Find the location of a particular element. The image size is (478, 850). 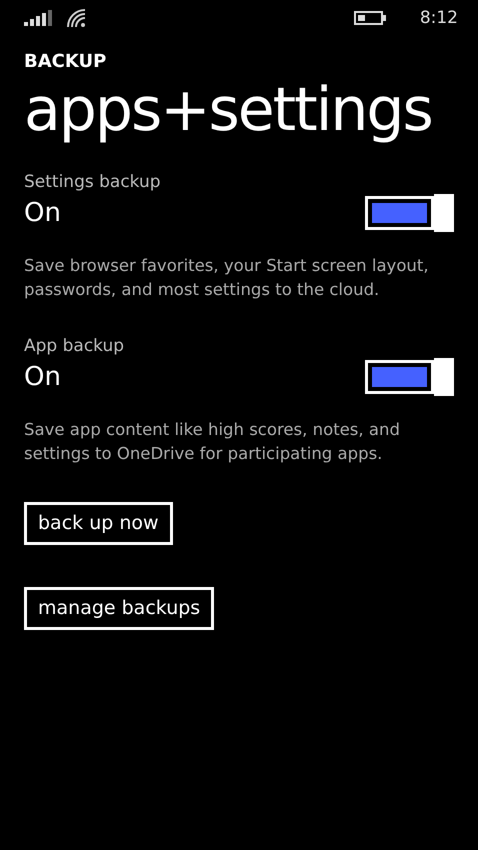

wifi-icon is located at coordinates (76, 18).